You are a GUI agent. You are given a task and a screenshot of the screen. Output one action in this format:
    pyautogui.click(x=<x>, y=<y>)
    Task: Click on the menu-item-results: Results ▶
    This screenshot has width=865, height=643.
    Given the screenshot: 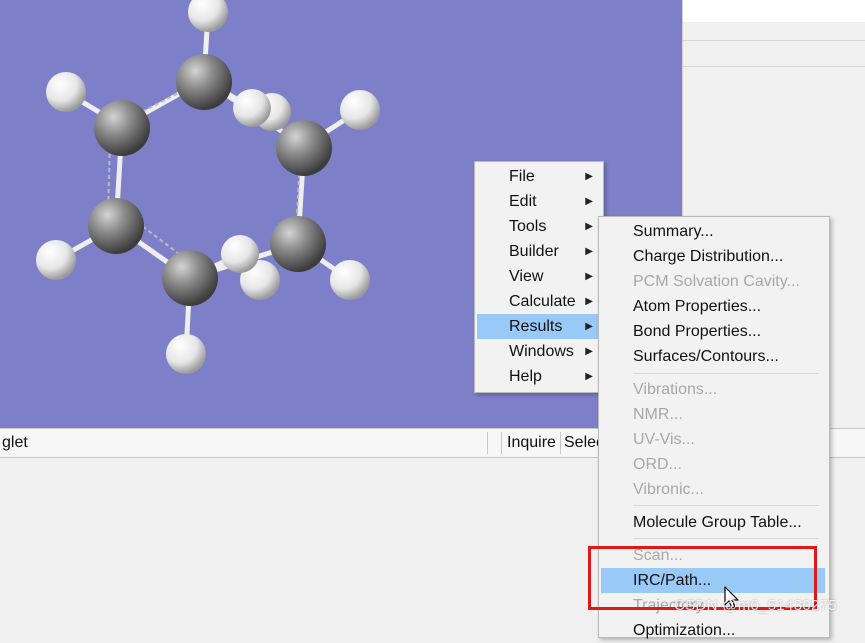 What is the action you would take?
    pyautogui.click(x=538, y=326)
    